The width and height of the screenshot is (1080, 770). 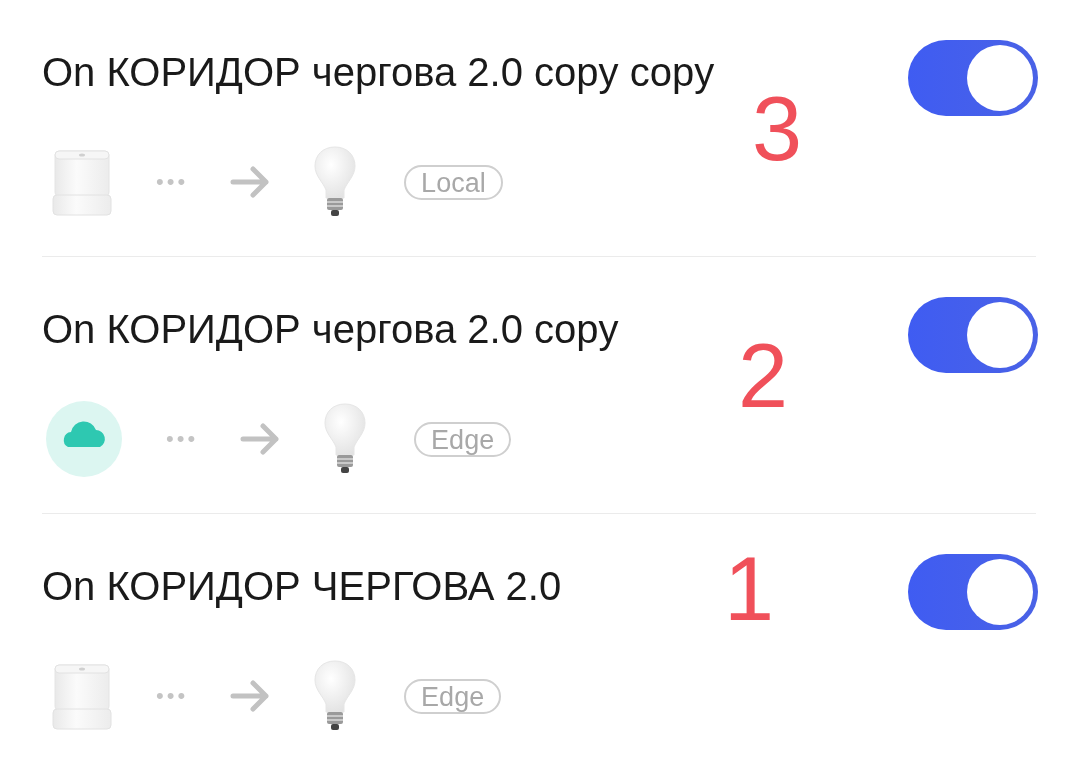 What do you see at coordinates (777, 129) in the screenshot?
I see `annotation-number: 3` at bounding box center [777, 129].